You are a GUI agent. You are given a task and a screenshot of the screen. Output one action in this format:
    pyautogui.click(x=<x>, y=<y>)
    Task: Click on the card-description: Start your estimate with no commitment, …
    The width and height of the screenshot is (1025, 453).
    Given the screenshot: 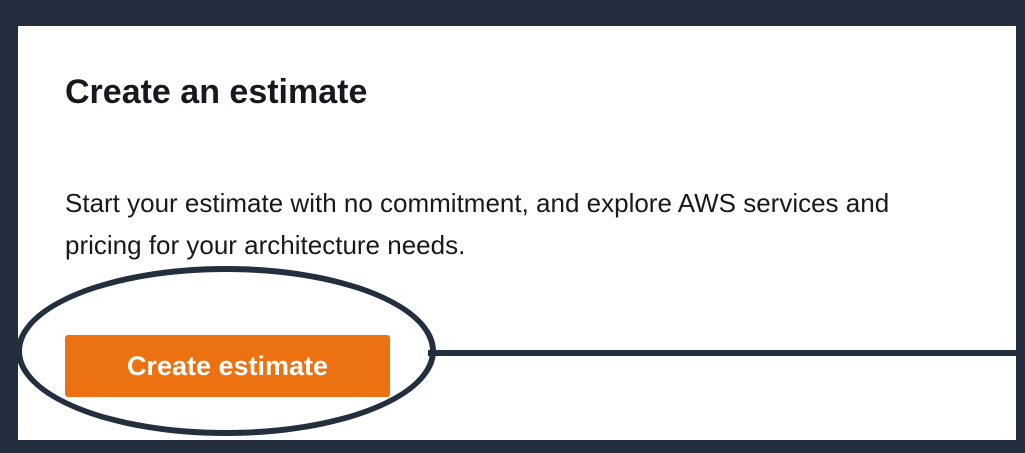 What is the action you would take?
    pyautogui.click(x=477, y=224)
    